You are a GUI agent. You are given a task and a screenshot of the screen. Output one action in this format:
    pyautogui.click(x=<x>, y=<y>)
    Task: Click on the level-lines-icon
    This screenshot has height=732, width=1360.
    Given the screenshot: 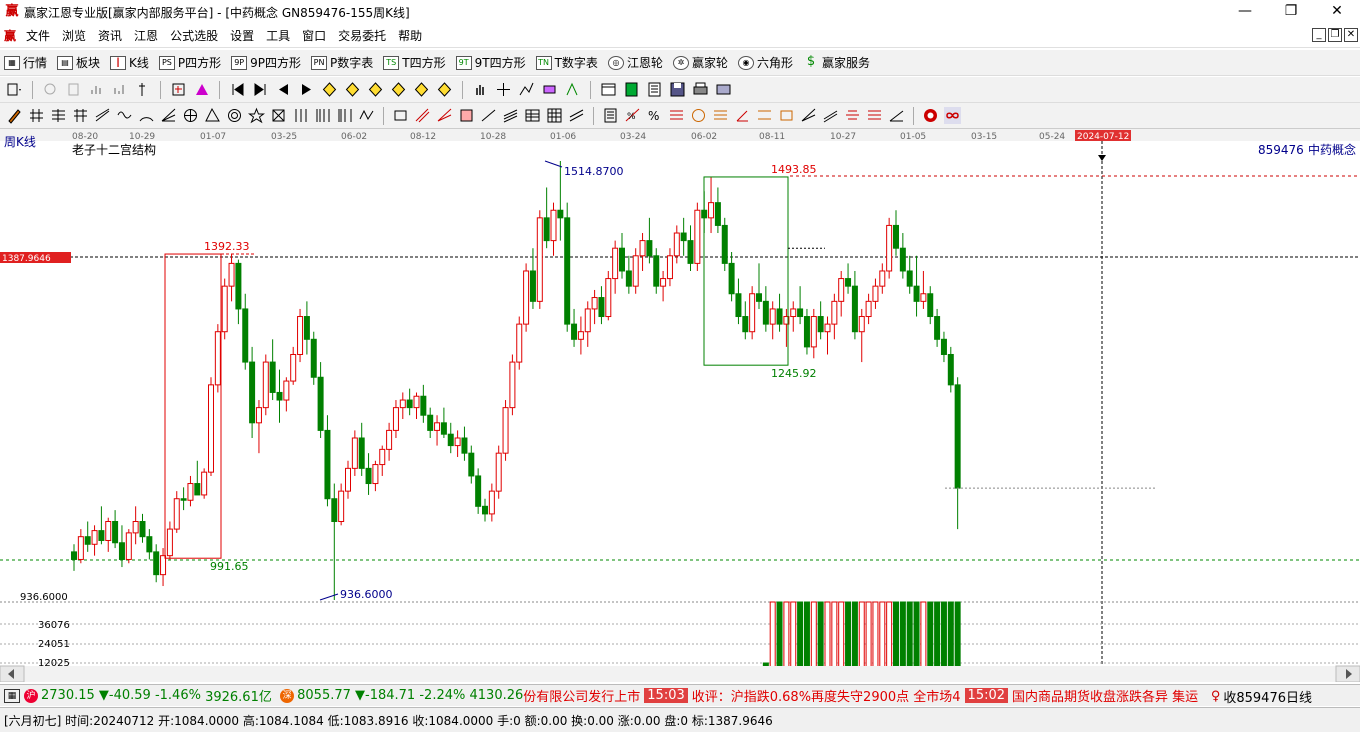 What is the action you would take?
    pyautogui.click(x=676, y=115)
    